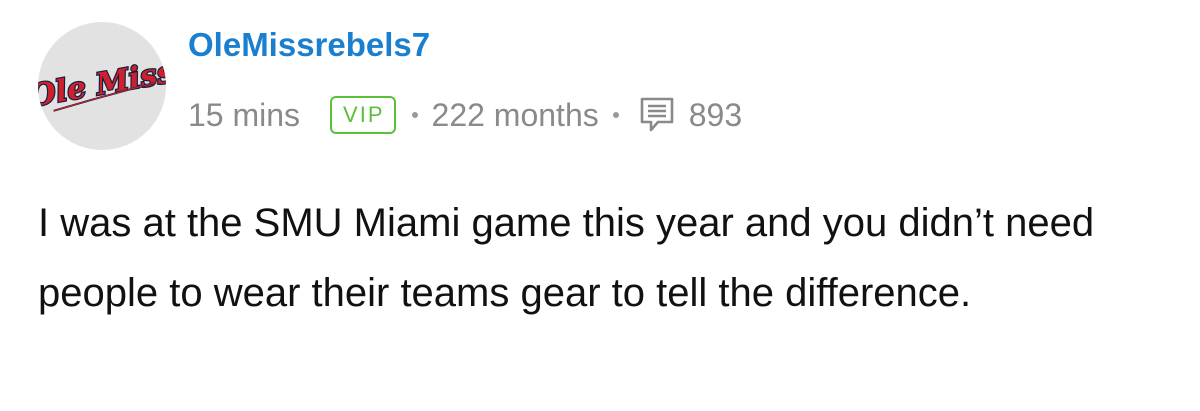 The width and height of the screenshot is (1200, 411). I want to click on post-meta: 15 mins VIP 222 months 893, so click(465, 115).